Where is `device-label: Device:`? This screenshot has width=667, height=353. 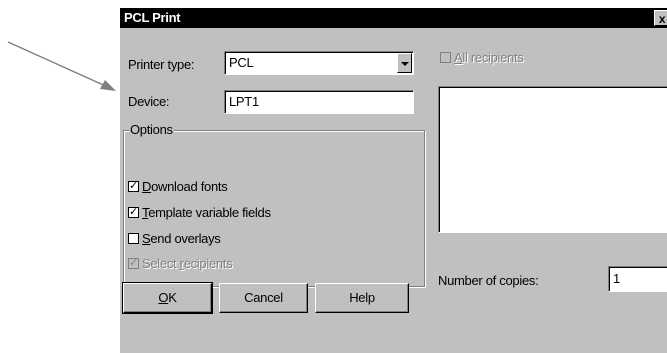
device-label: Device: is located at coordinates (149, 101).